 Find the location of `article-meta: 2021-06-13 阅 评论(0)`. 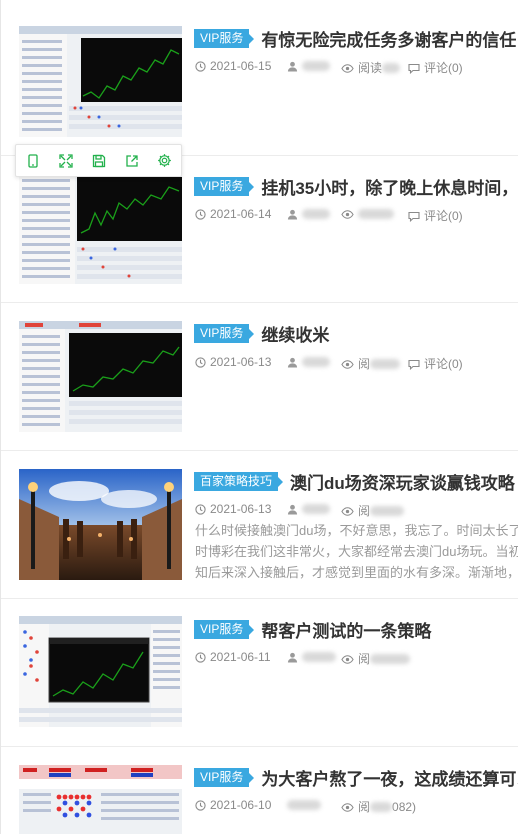

article-meta: 2021-06-13 阅 评论(0) is located at coordinates (356, 363).